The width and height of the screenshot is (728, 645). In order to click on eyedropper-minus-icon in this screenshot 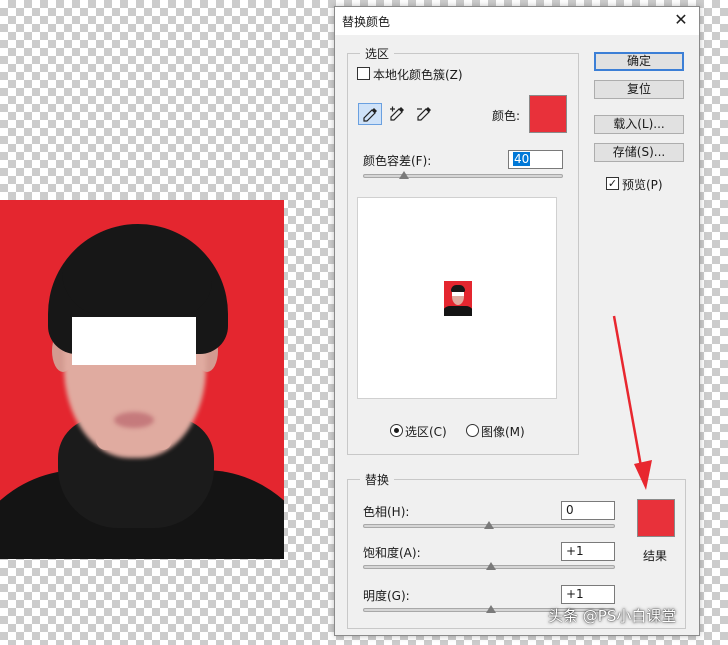, I will do `click(424, 114)`.